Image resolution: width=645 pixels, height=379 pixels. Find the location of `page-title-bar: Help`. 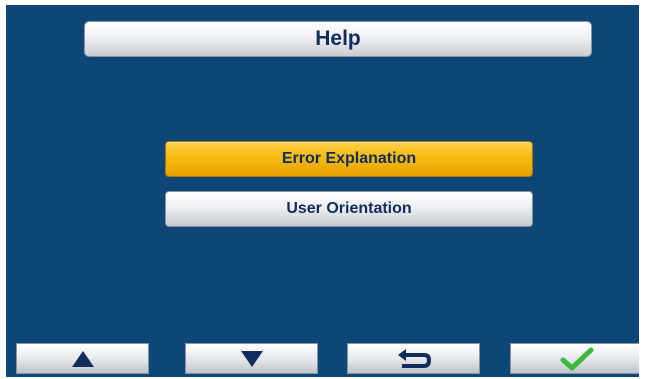

page-title-bar: Help is located at coordinates (338, 39).